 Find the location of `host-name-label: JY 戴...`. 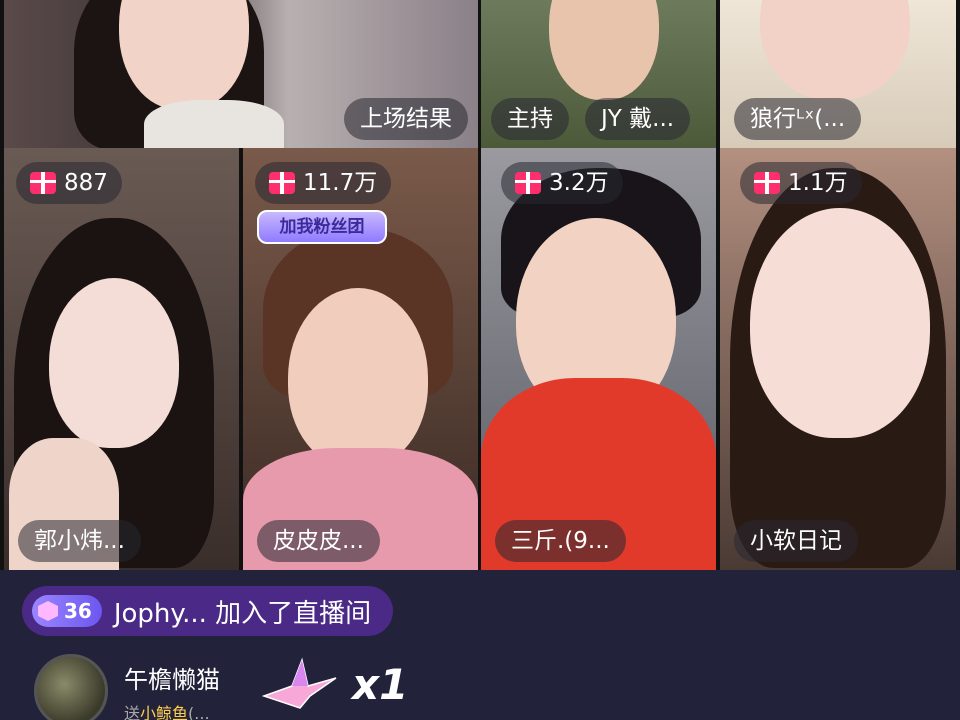

host-name-label: JY 戴... is located at coordinates (638, 119).